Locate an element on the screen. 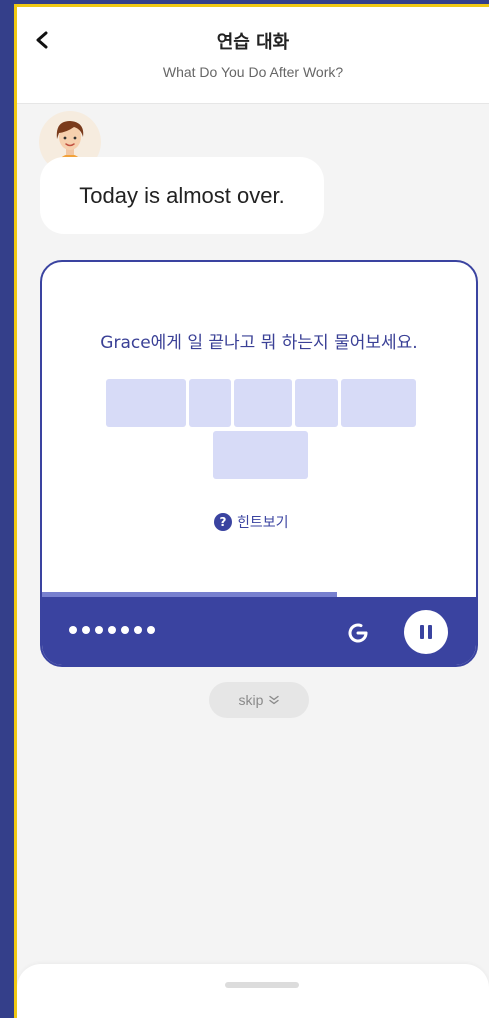 This screenshot has height=1018, width=489. page-title: 연습 대화 is located at coordinates (253, 42).